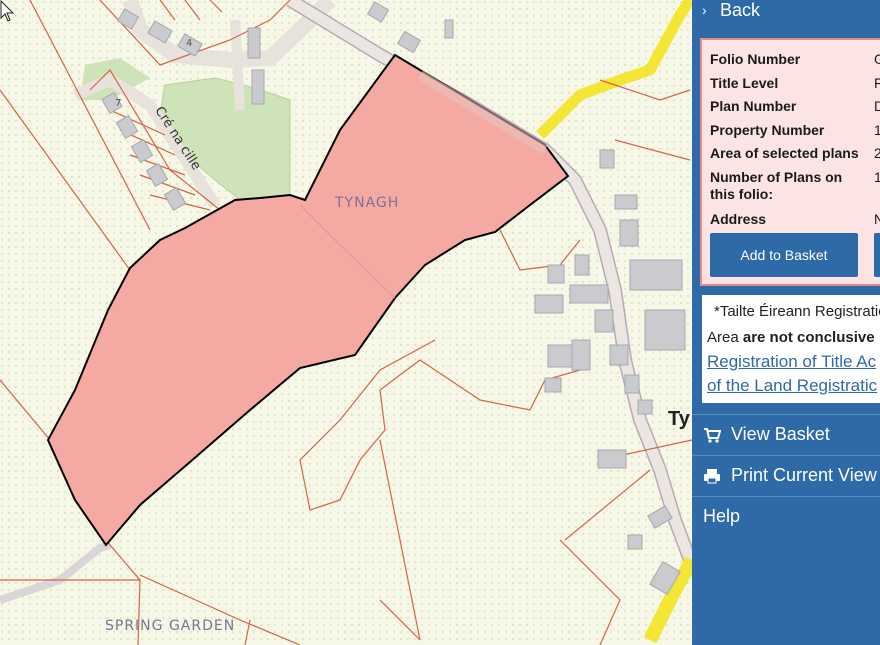  I want to click on secondary-action-button, so click(877, 255).